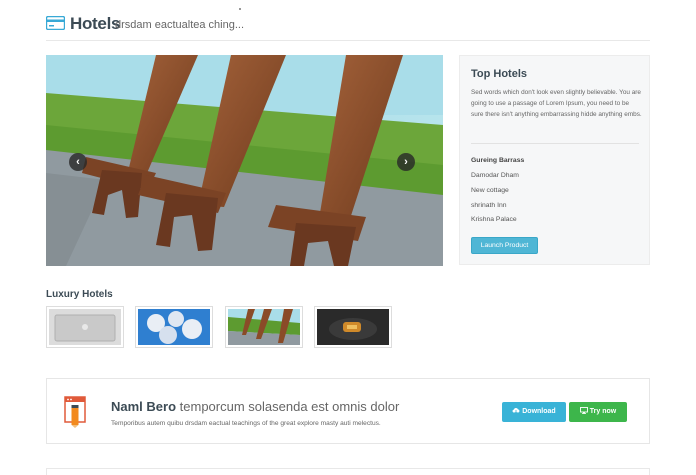 This screenshot has width=696, height=475. What do you see at coordinates (555, 143) in the screenshot?
I see `panel-divider` at bounding box center [555, 143].